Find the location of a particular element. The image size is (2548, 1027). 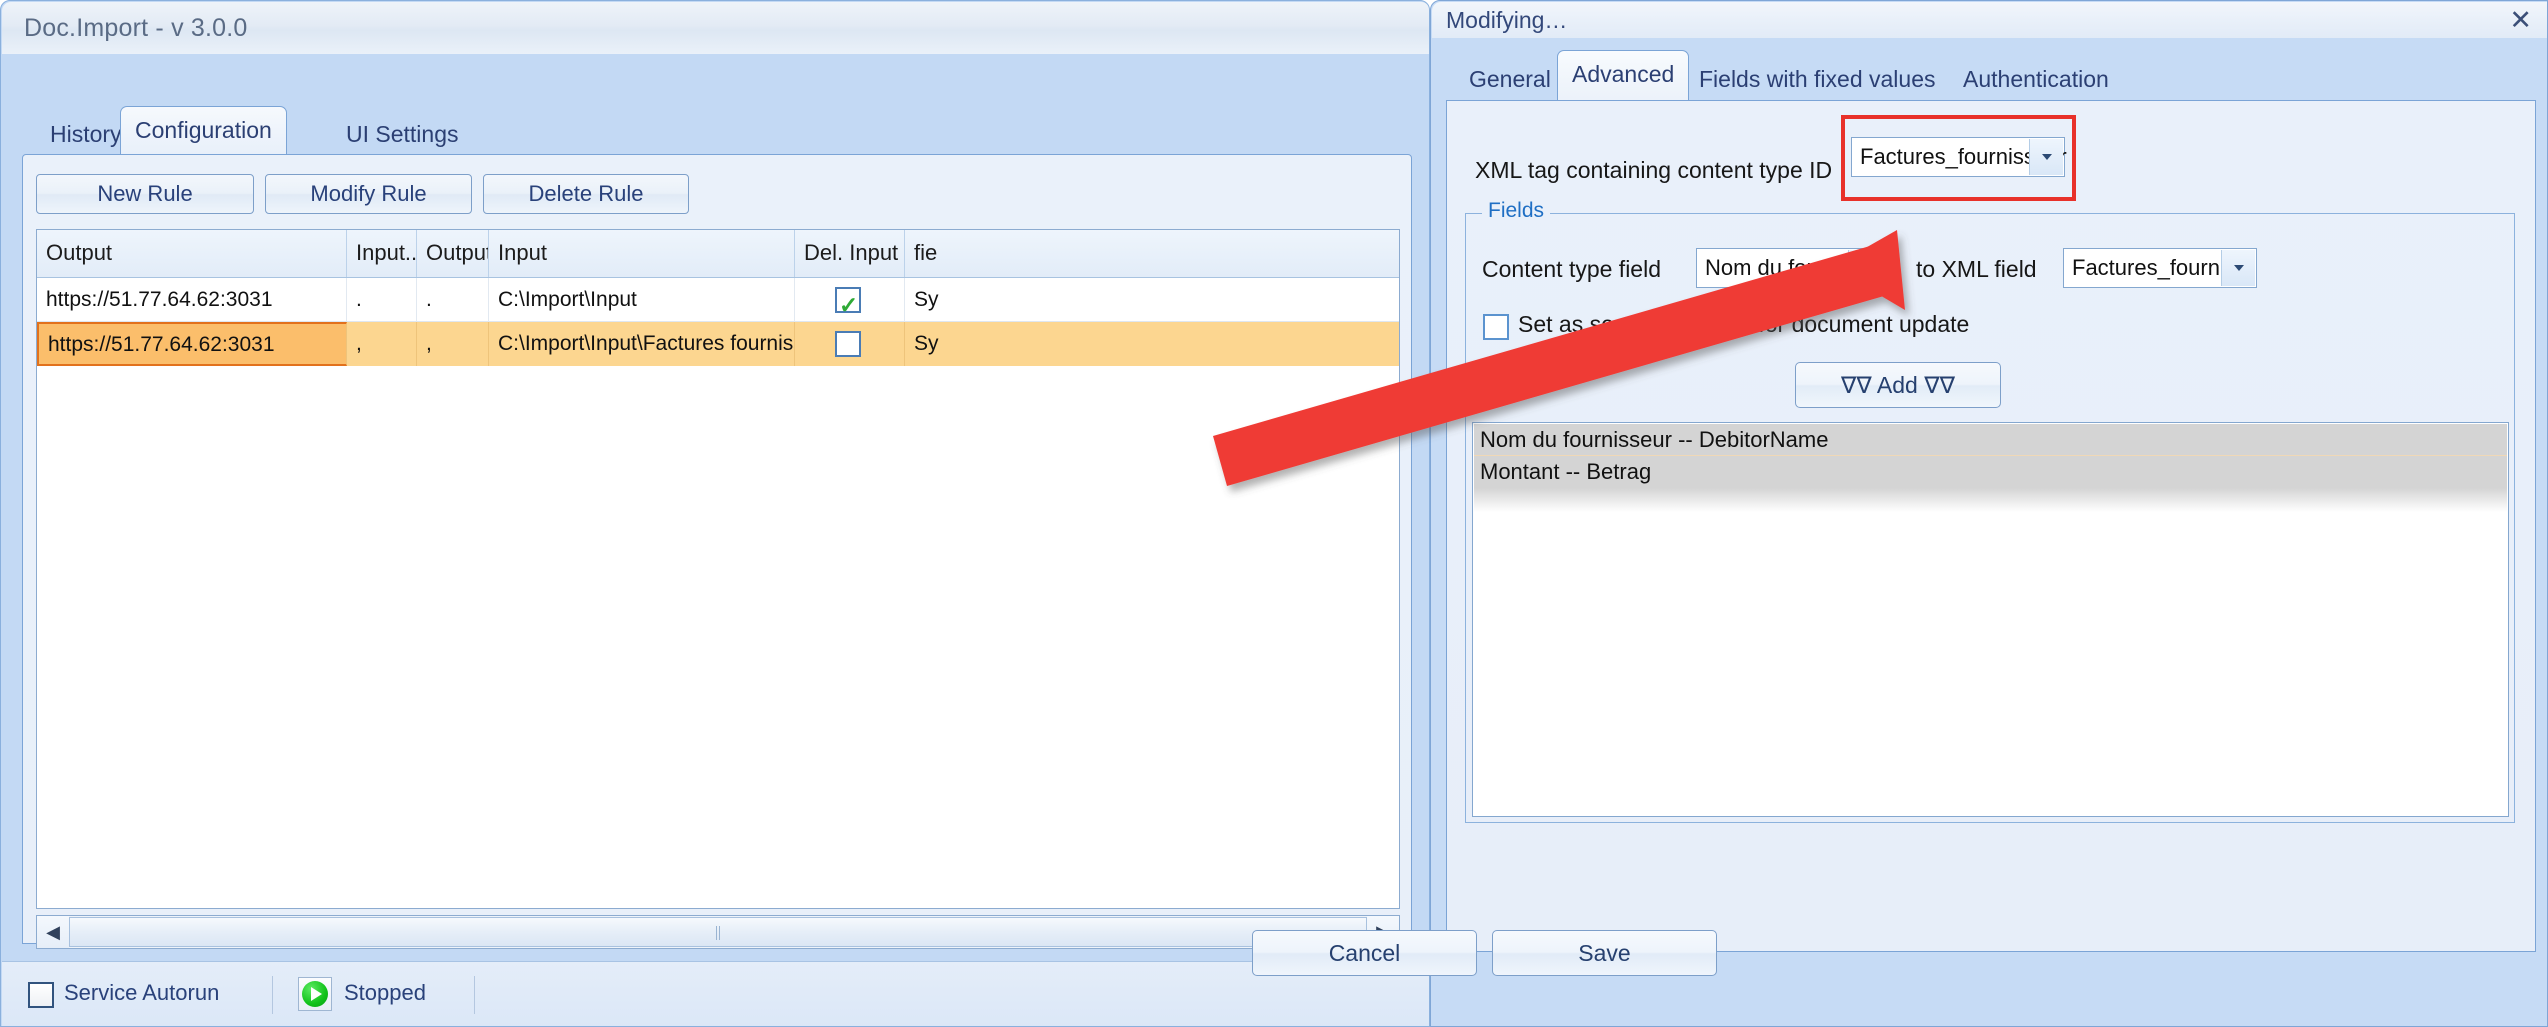

content-type-field-value: Nom du fourniss is located at coordinates (1785, 267).